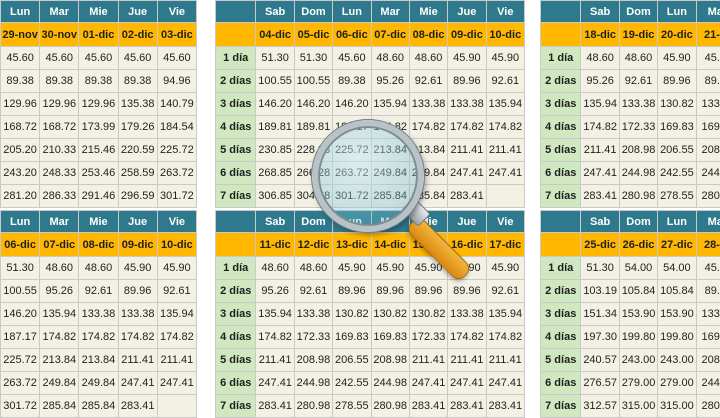 The image size is (720, 418). I want to click on rate-cell, so click(176, 406).